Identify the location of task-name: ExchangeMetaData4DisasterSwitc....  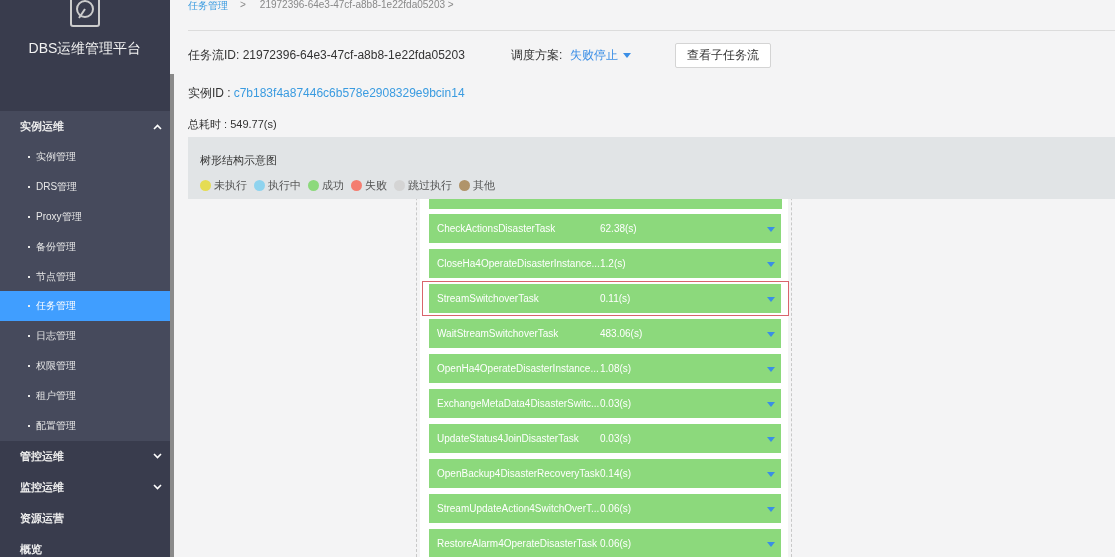
(518, 403).